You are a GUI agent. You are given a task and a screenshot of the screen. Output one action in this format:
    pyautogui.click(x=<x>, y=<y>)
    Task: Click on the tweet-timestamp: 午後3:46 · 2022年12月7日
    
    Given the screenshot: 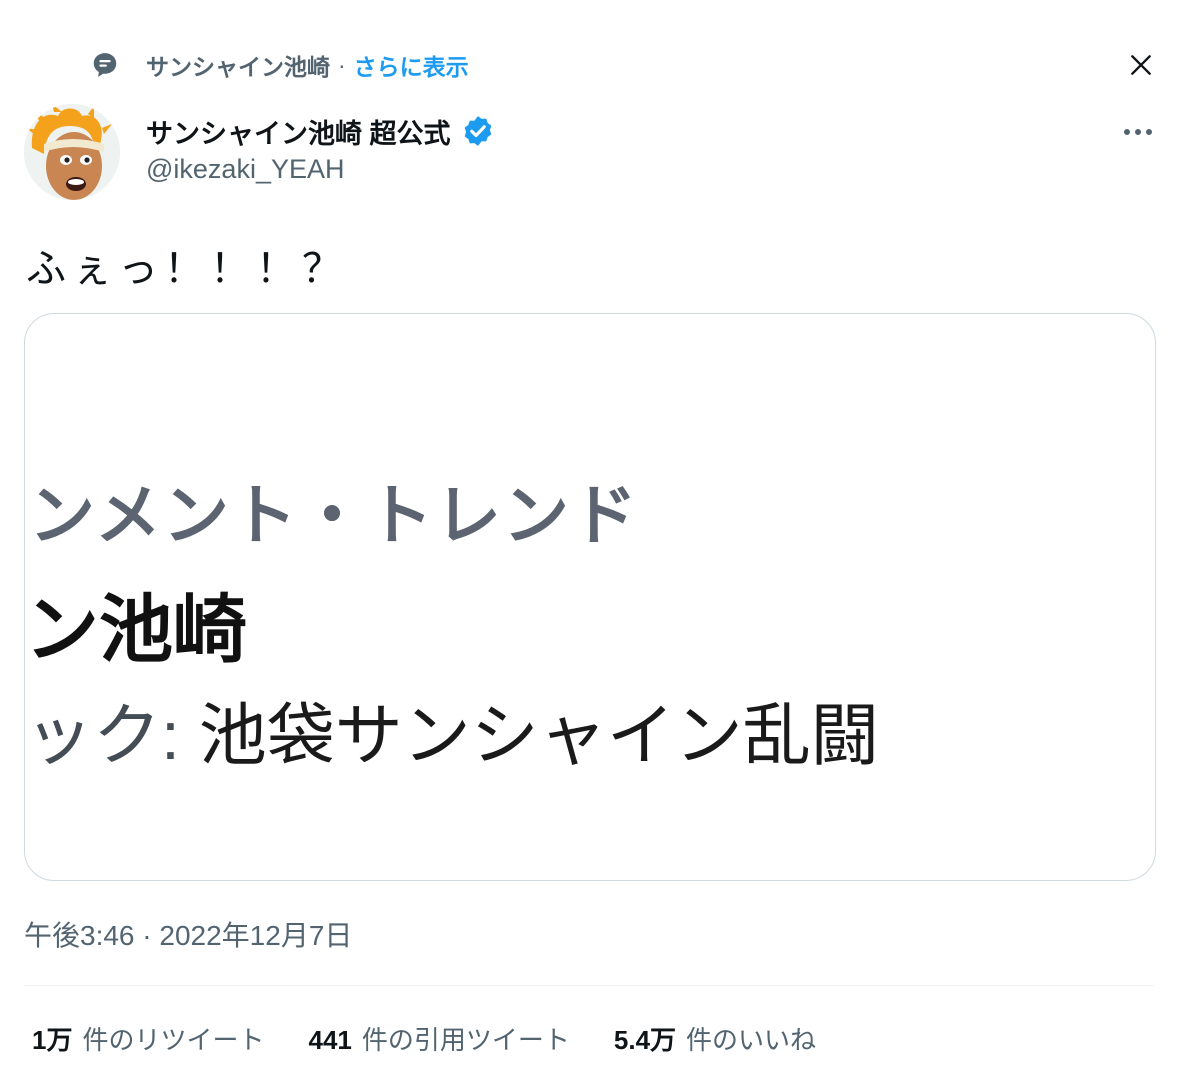 What is the action you would take?
    pyautogui.click(x=188, y=934)
    